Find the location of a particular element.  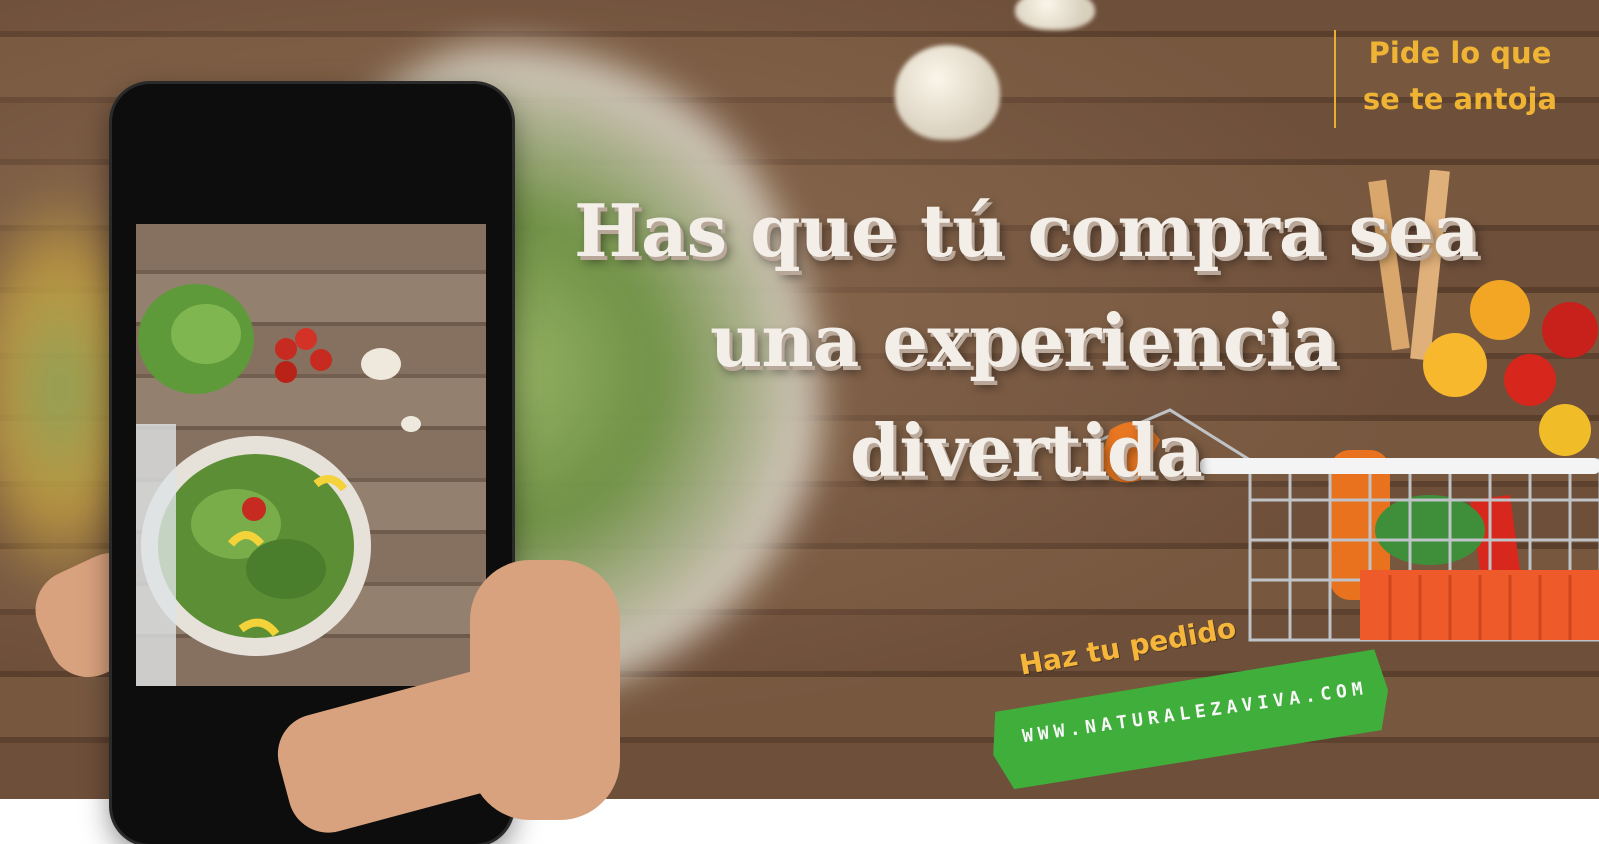

headline-line-1: Has que tú compra sea is located at coordinates (1027, 230).